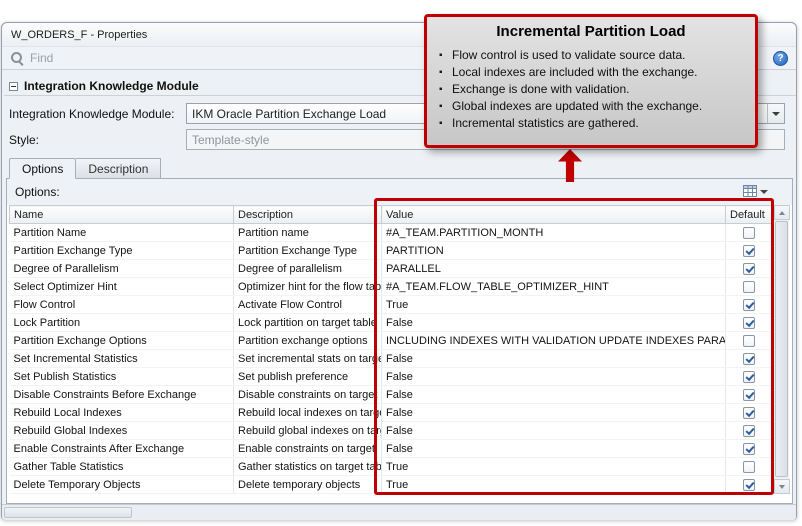 The image size is (802, 526). Describe the element at coordinates (307, 448) in the screenshot. I see `cell-description: Enable constraints on target` at that location.